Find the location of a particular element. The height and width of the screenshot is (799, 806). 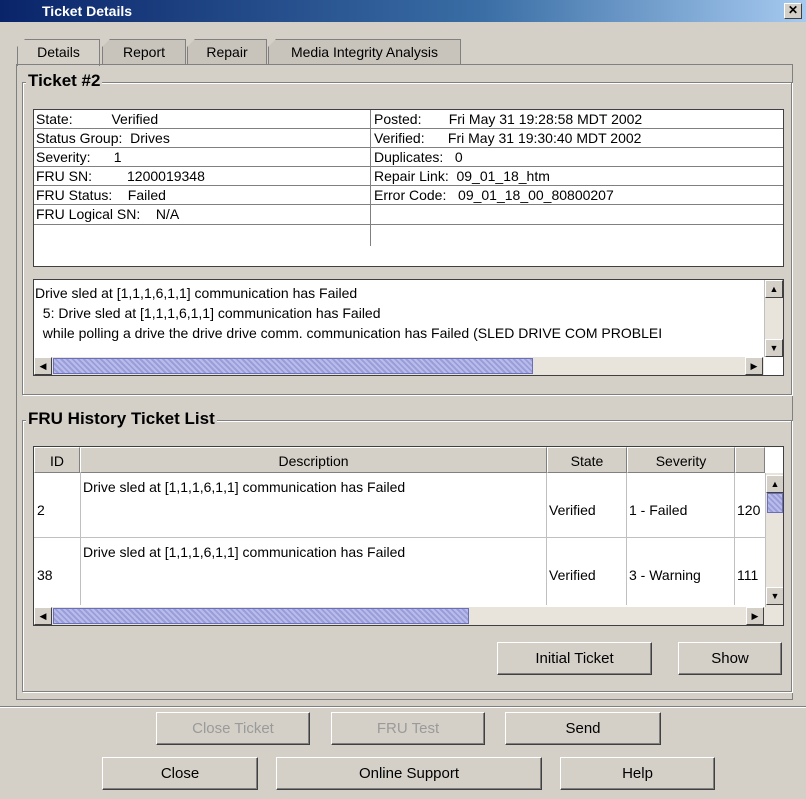

cell-id: 38 is located at coordinates (45, 575).